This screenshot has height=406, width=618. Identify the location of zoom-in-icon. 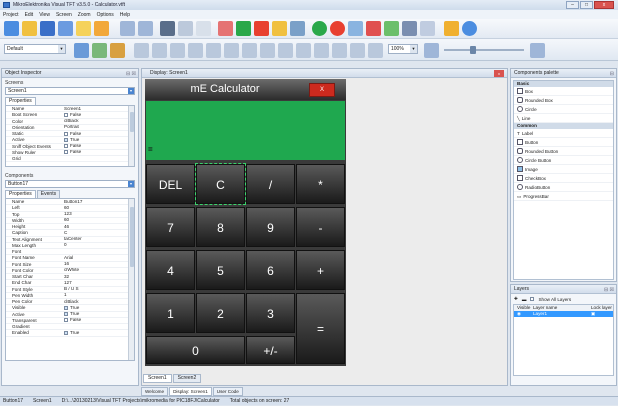
(537, 50).